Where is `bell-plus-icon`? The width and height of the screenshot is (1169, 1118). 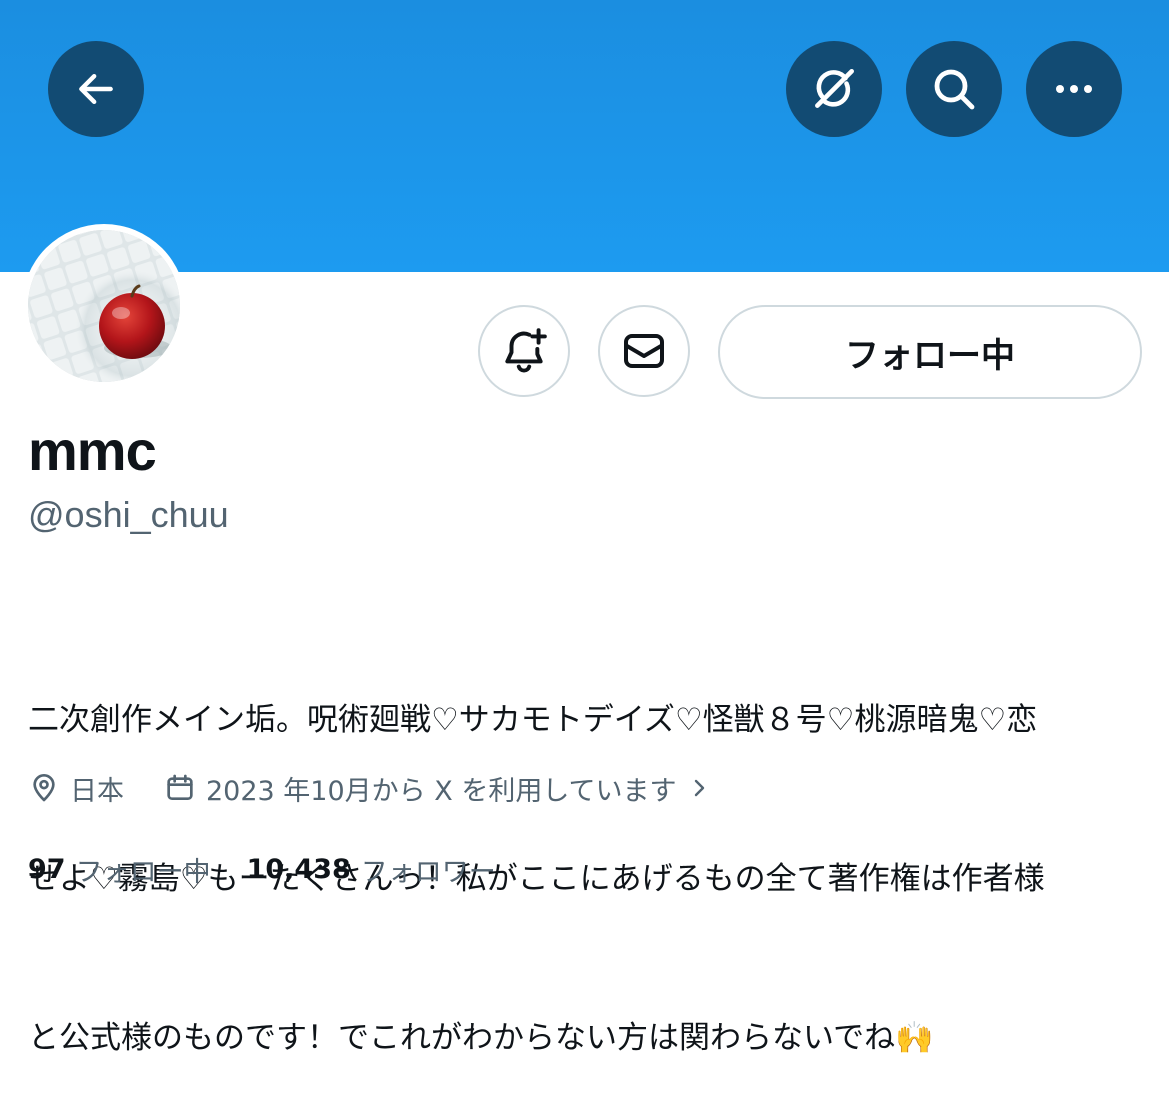 bell-plus-icon is located at coordinates (526, 350).